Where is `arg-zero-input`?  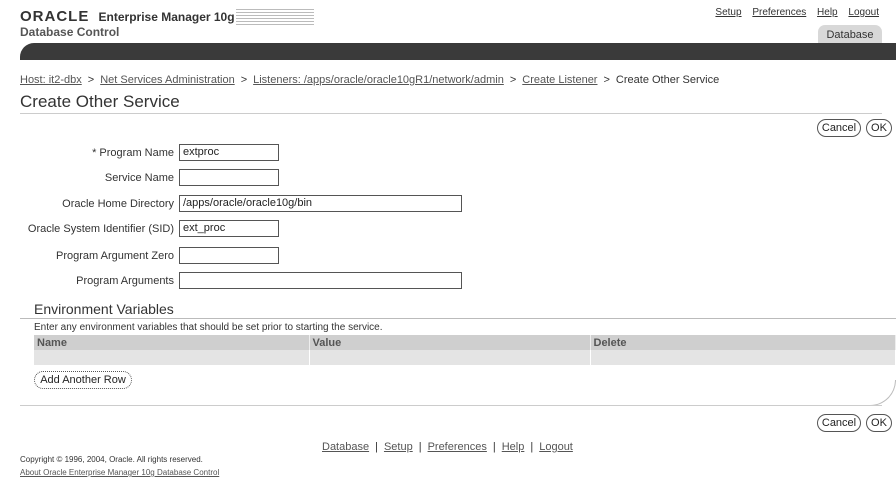
arg-zero-input is located at coordinates (229, 255).